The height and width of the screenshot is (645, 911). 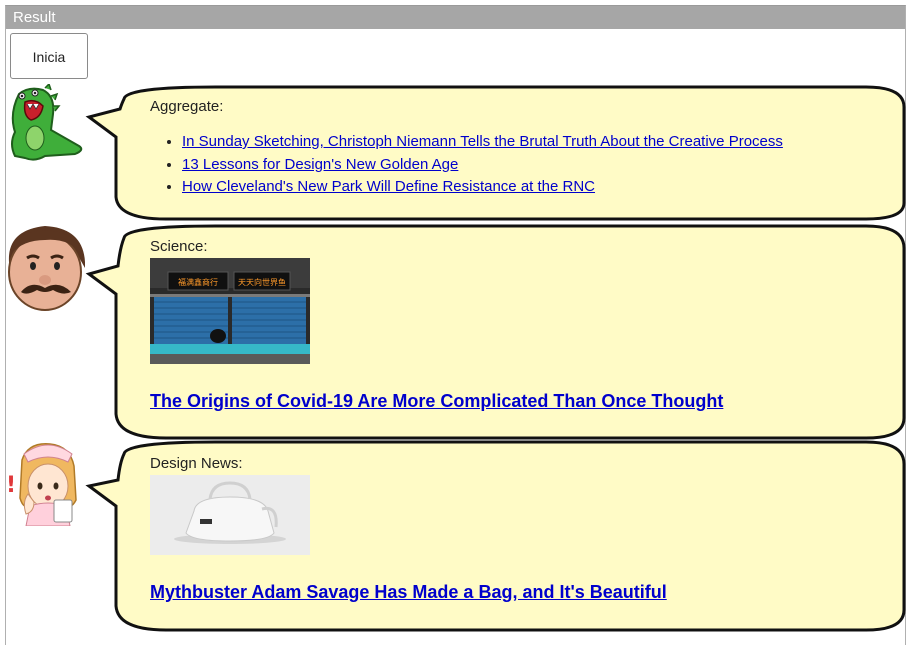 What do you see at coordinates (49, 56) in the screenshot?
I see `start-button: Inicia` at bounding box center [49, 56].